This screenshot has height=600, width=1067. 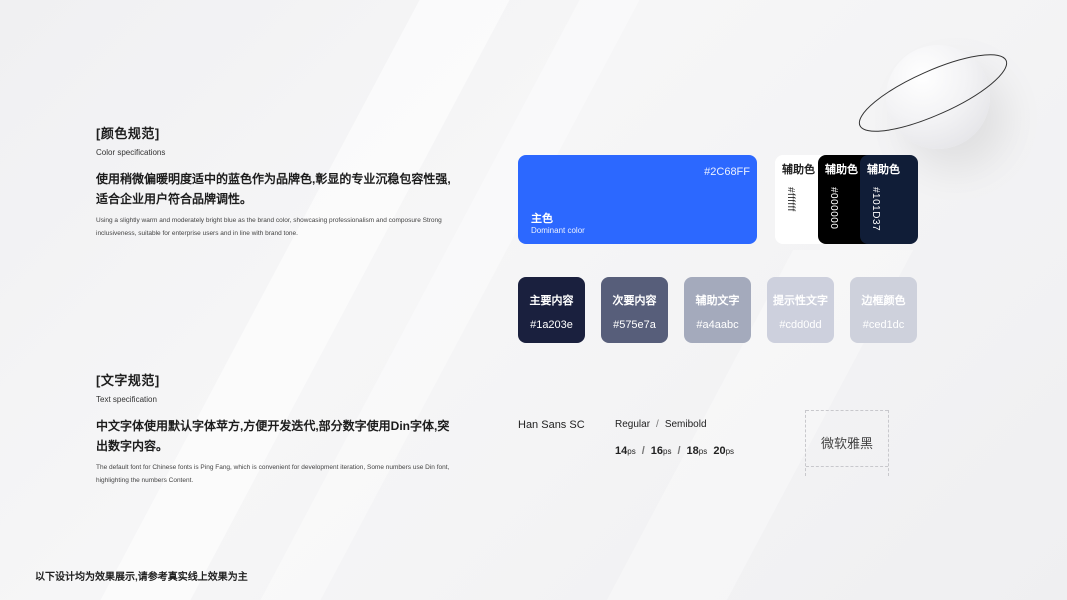 I want to click on text-color-tile-border: 边框颜色 #ced1dc, so click(x=883, y=310).